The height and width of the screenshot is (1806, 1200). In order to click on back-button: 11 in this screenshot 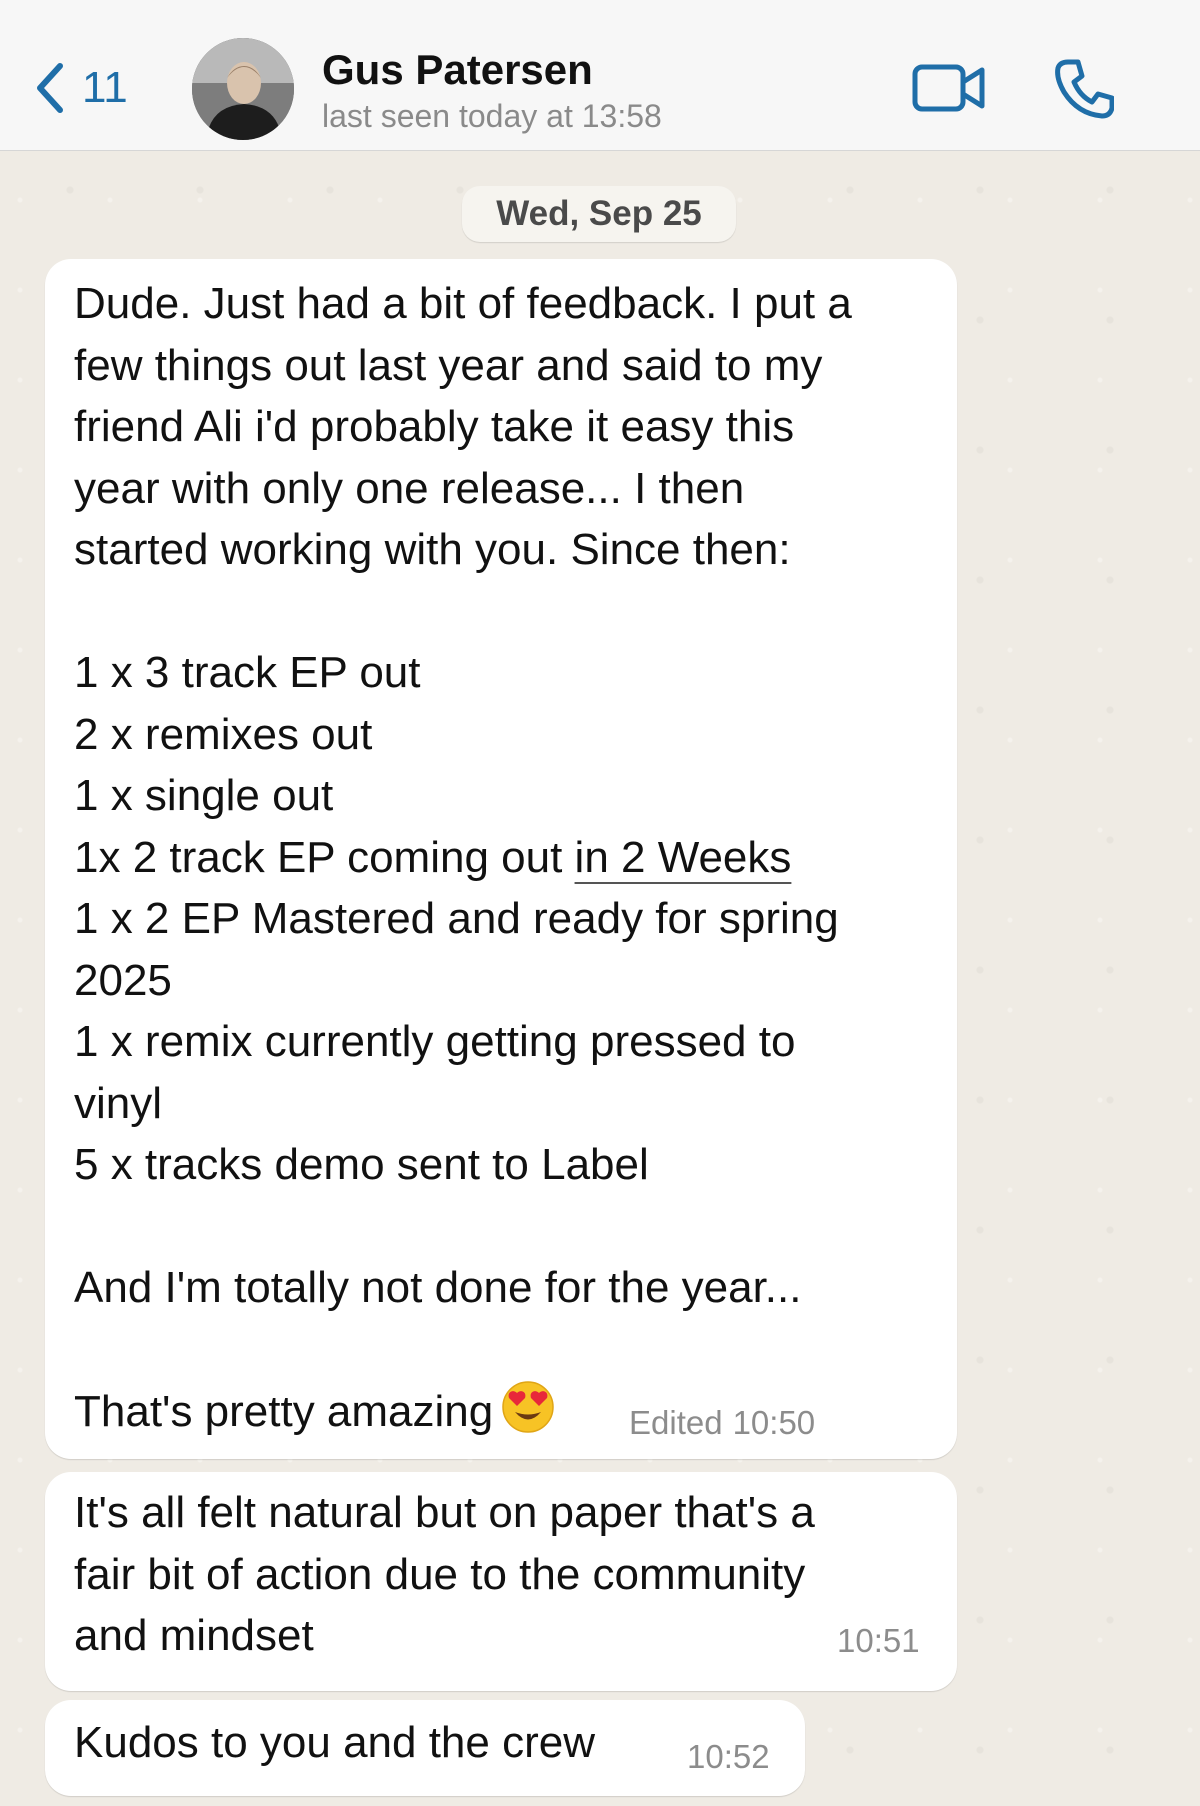, I will do `click(80, 88)`.